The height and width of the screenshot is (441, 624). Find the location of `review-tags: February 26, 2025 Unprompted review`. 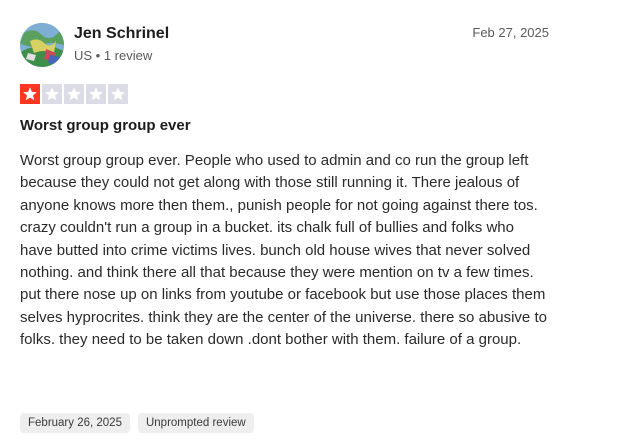

review-tags: February 26, 2025 Unprompted review is located at coordinates (137, 423).